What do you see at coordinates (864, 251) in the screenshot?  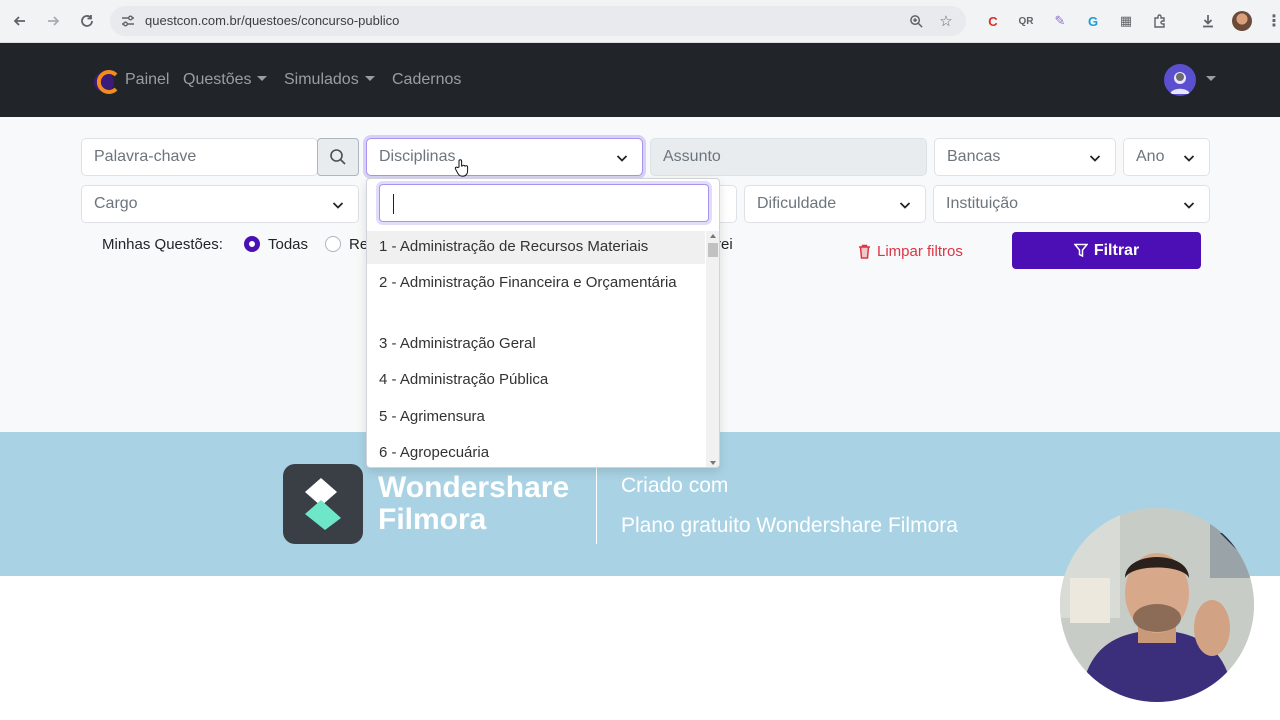 I see `trash-icon` at bounding box center [864, 251].